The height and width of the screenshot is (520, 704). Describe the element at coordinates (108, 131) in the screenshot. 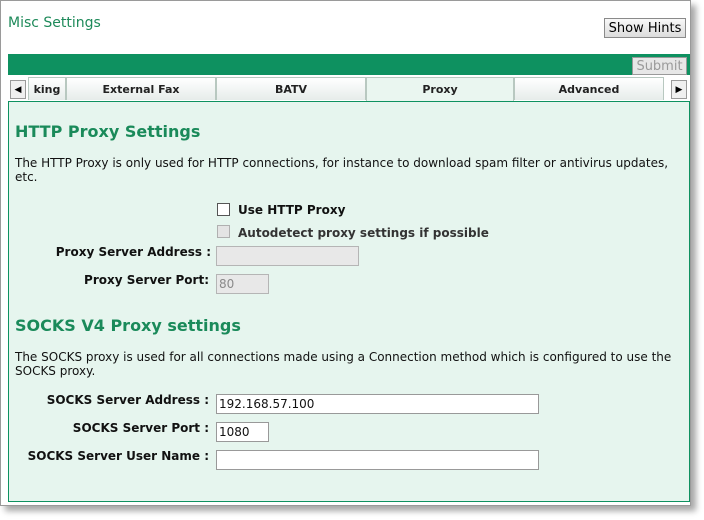

I see `http-proxy-heading: HTTP Proxy Settings` at that location.